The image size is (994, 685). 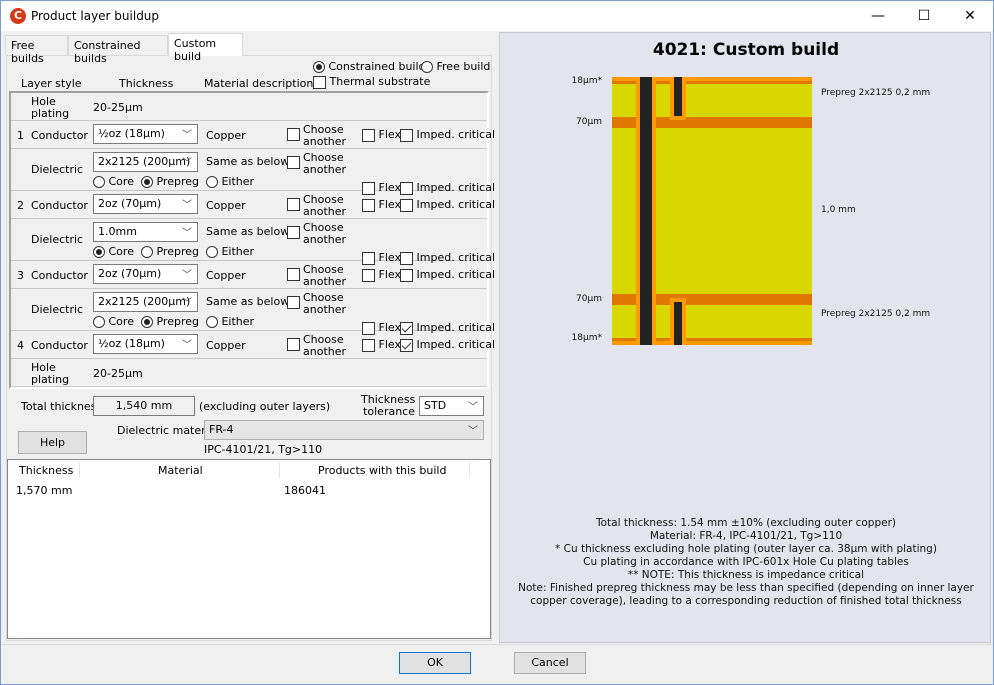 I want to click on tab-constrained-builds: Constrained builds, so click(x=118, y=50).